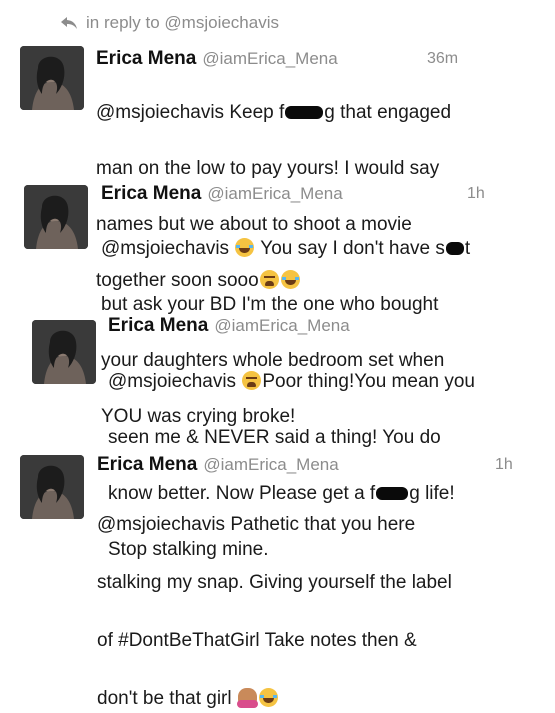 The width and height of the screenshot is (555, 713). Describe the element at coordinates (247, 698) in the screenshot. I see `no-good-gesture-emoji` at that location.